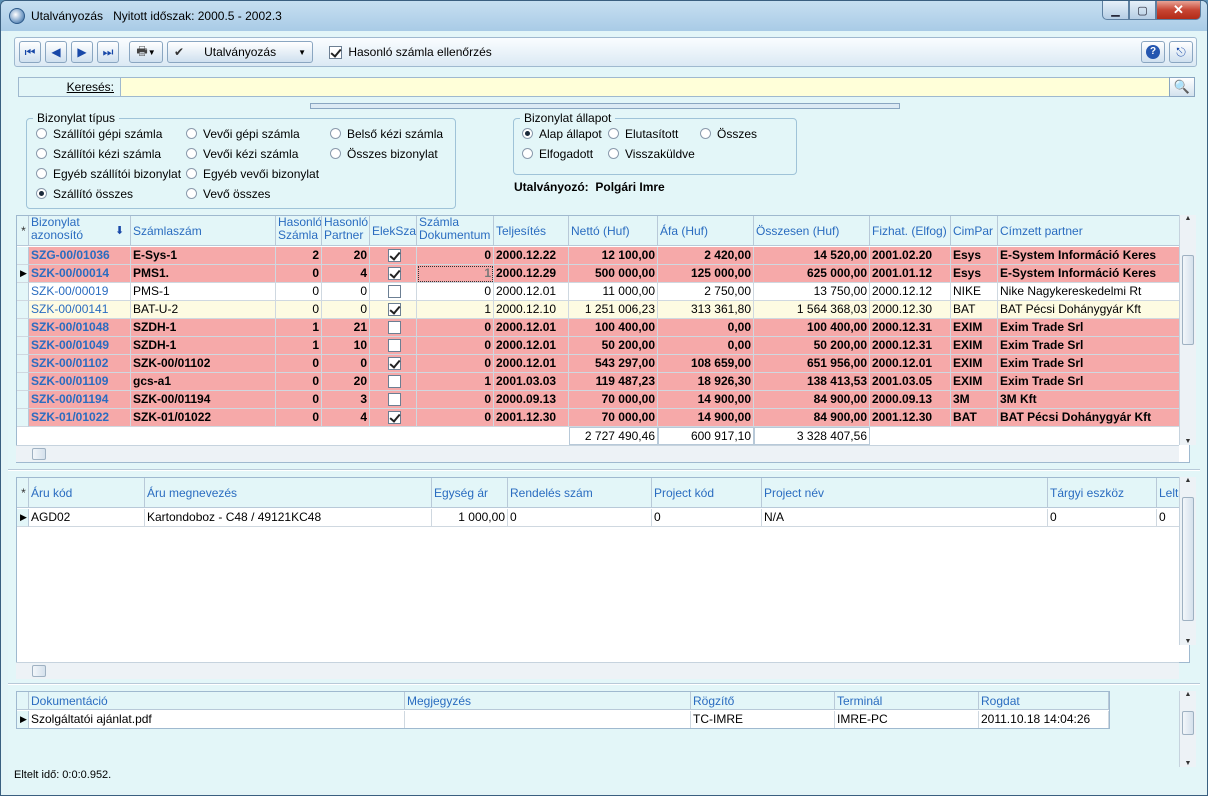  Describe the element at coordinates (645, 87) in the screenshot. I see `search-input` at that location.